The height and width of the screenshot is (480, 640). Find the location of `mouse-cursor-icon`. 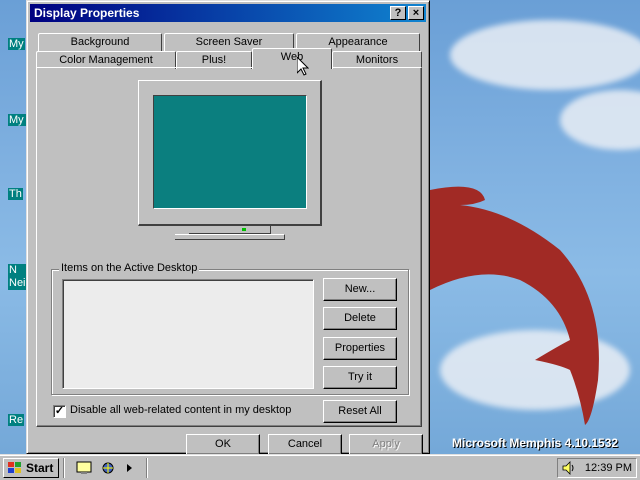

mouse-cursor-icon is located at coordinates (303, 66).